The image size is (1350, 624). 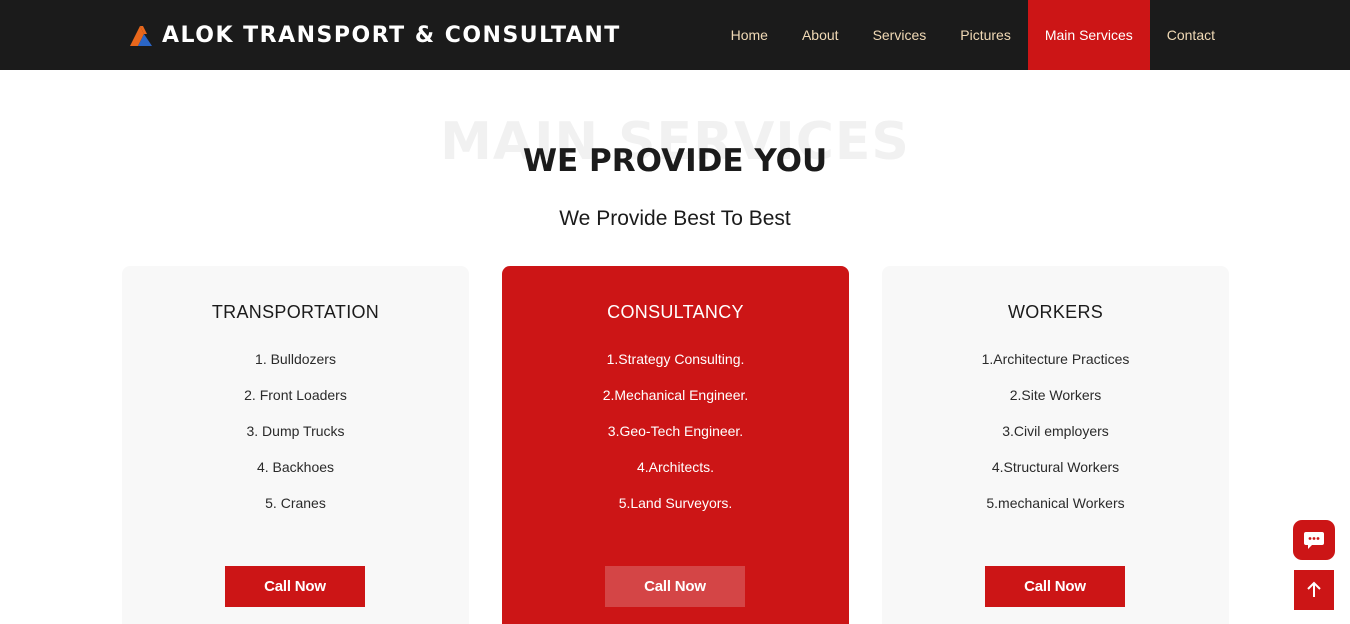 I want to click on nav-services: Services, so click(x=900, y=35).